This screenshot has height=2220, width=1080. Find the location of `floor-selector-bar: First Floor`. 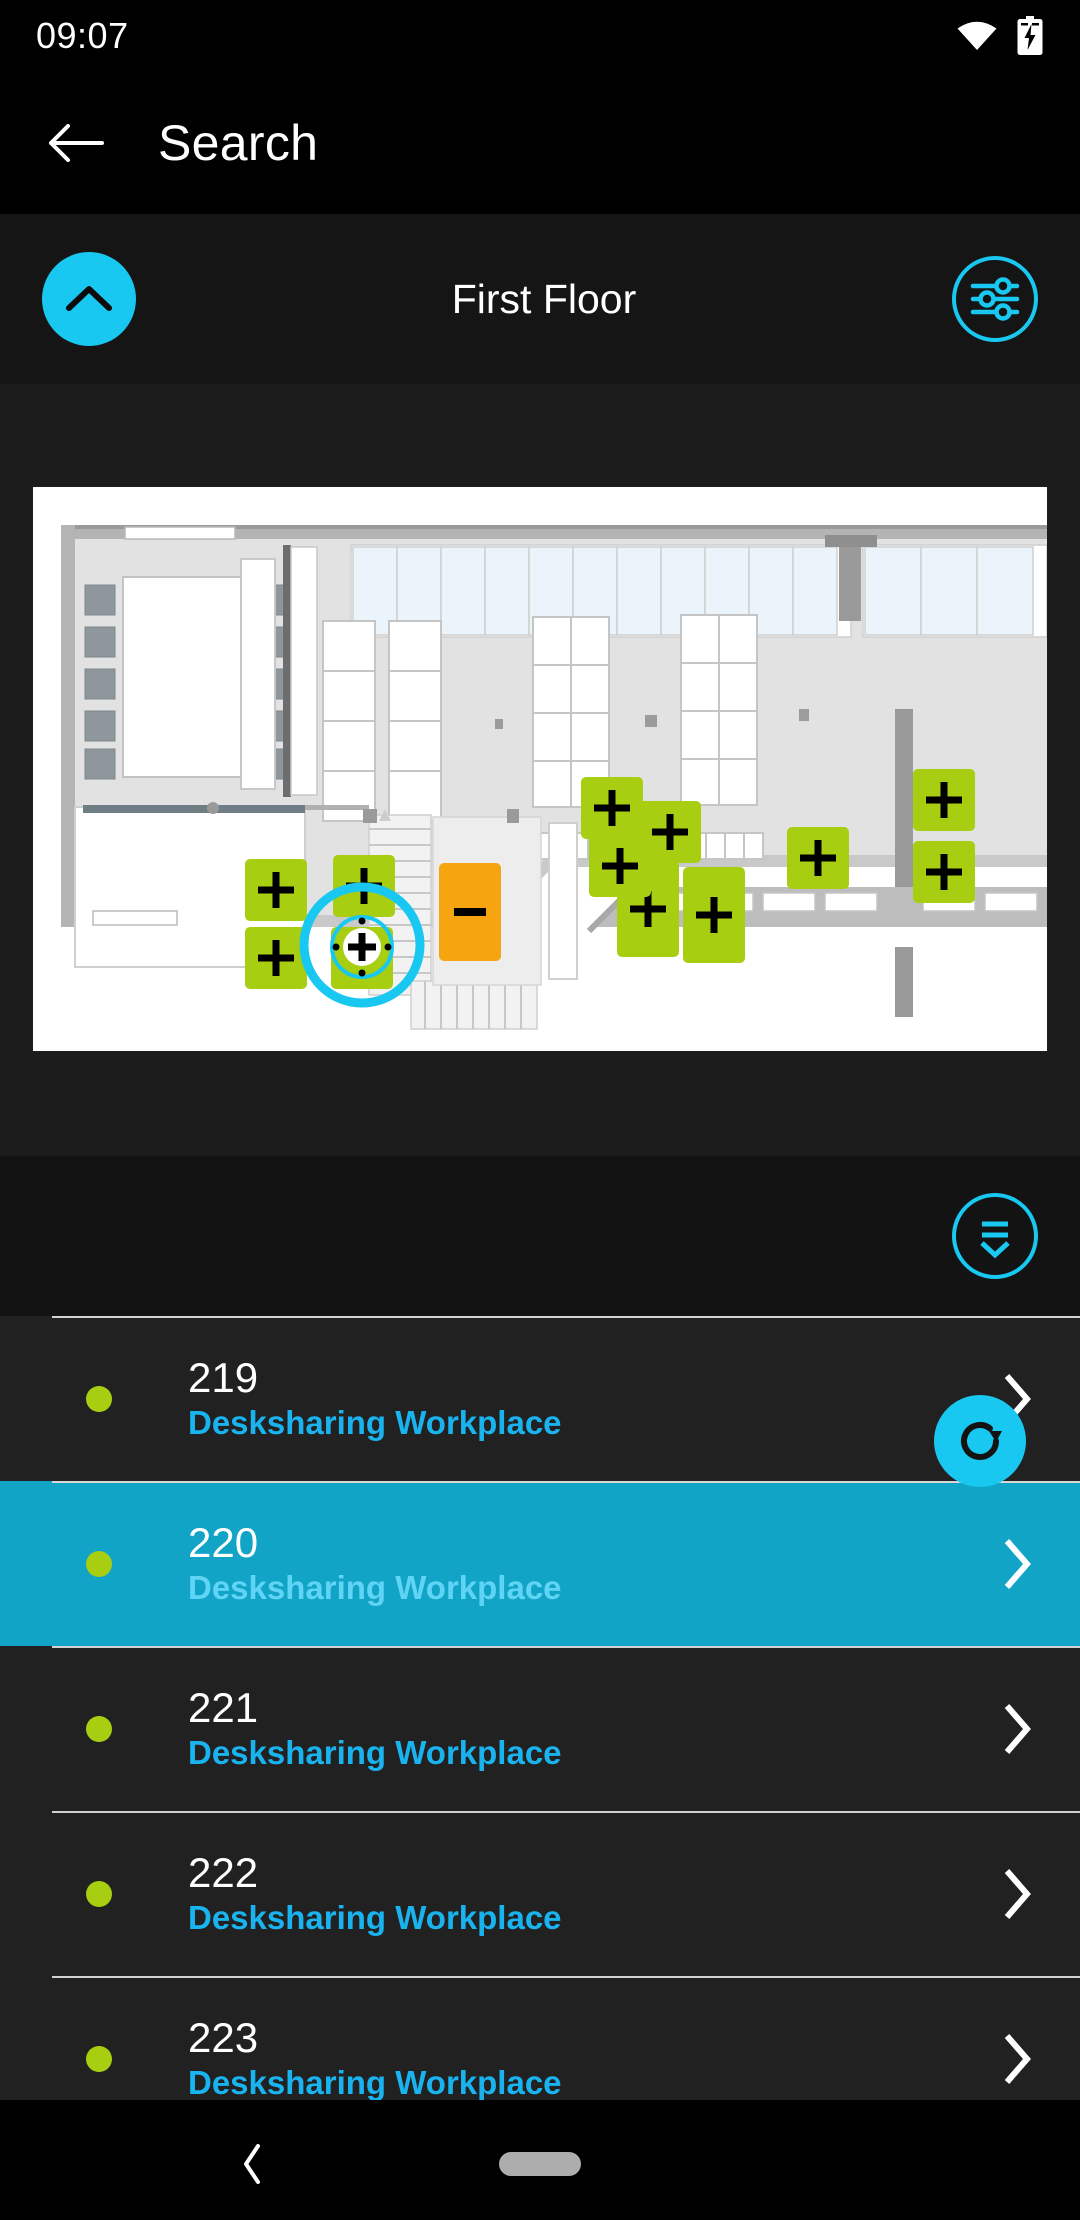

floor-selector-bar: First Floor is located at coordinates (540, 299).